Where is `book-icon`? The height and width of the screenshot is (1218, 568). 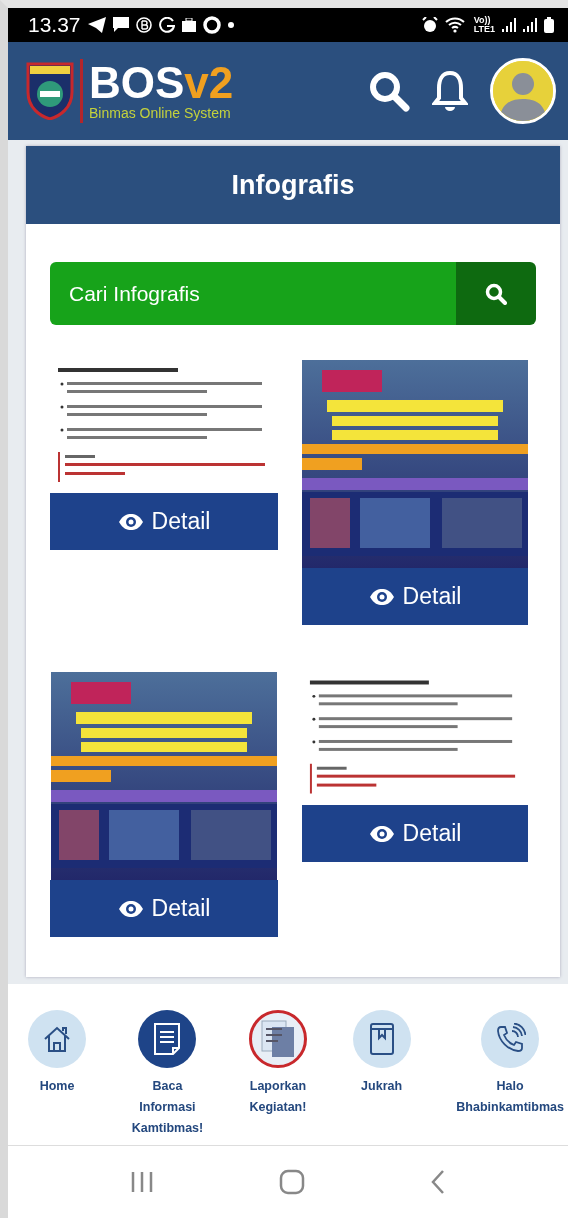
book-icon is located at coordinates (381, 1039).